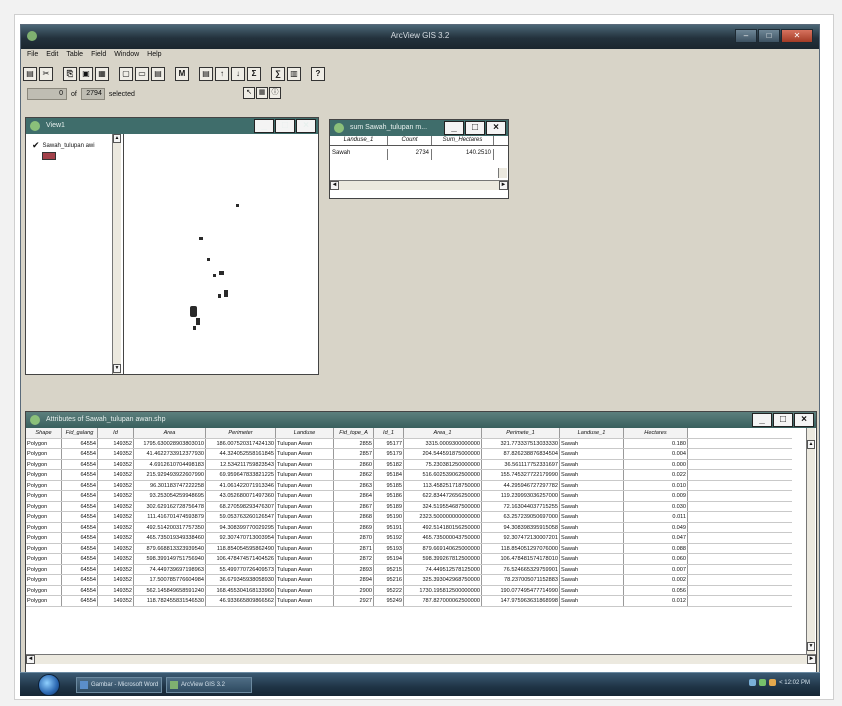  Describe the element at coordinates (496, 128) in the screenshot. I see `summary-close-button: ×` at that location.